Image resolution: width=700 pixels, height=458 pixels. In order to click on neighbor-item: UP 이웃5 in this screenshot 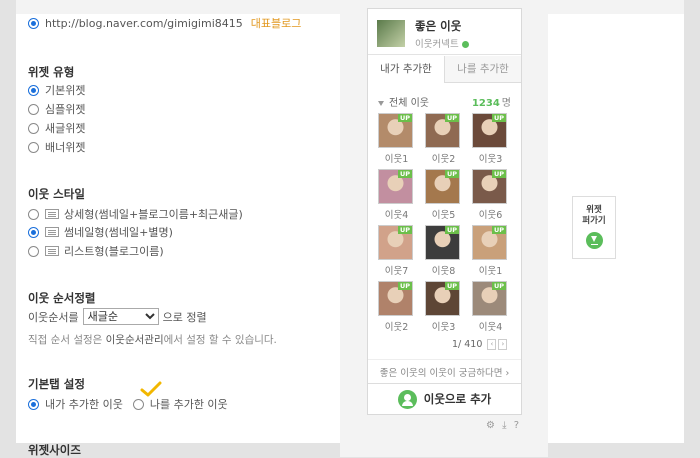, I will do `click(443, 195)`.